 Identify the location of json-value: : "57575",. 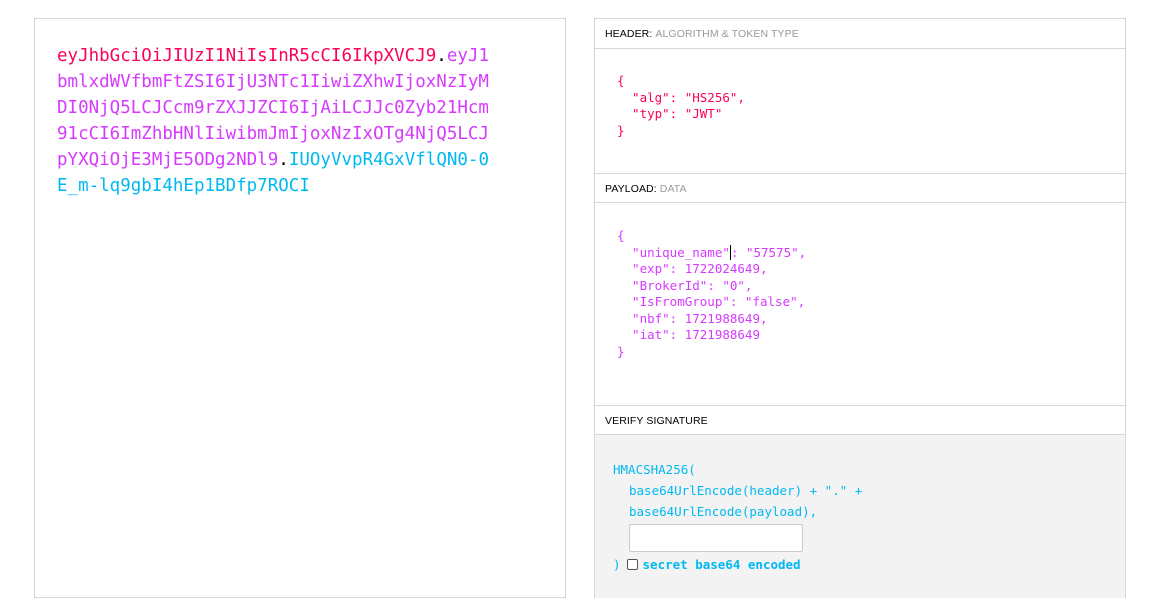
(768, 252).